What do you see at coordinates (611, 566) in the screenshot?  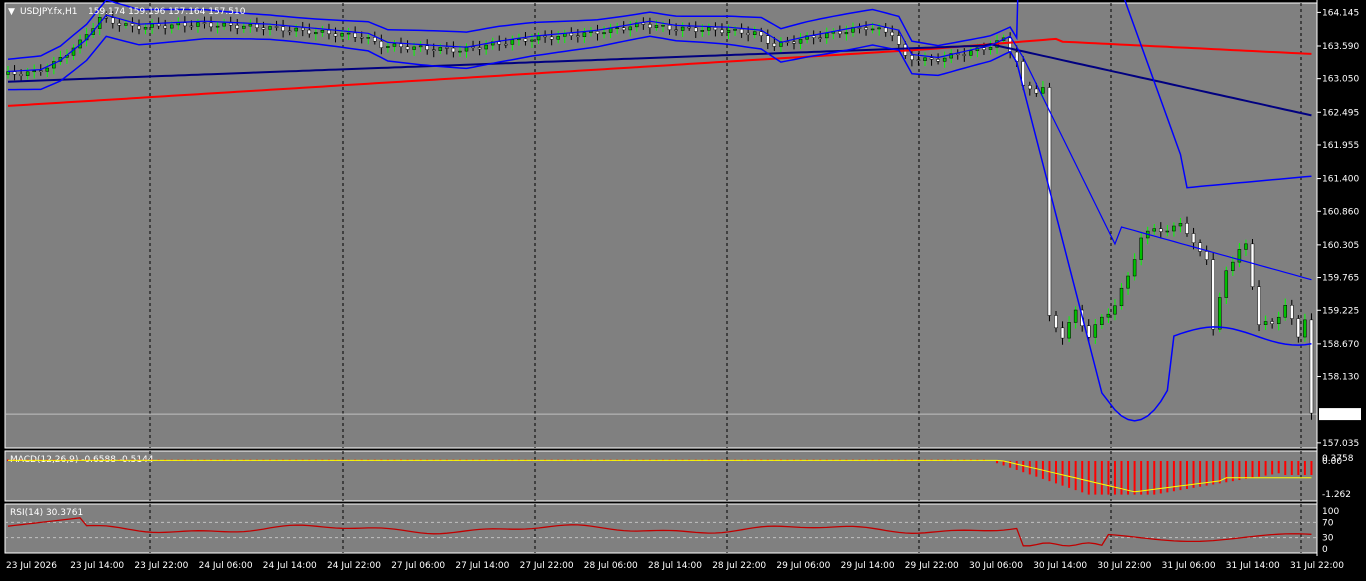 I see `time-label: 28 Jul 06:00` at bounding box center [611, 566].